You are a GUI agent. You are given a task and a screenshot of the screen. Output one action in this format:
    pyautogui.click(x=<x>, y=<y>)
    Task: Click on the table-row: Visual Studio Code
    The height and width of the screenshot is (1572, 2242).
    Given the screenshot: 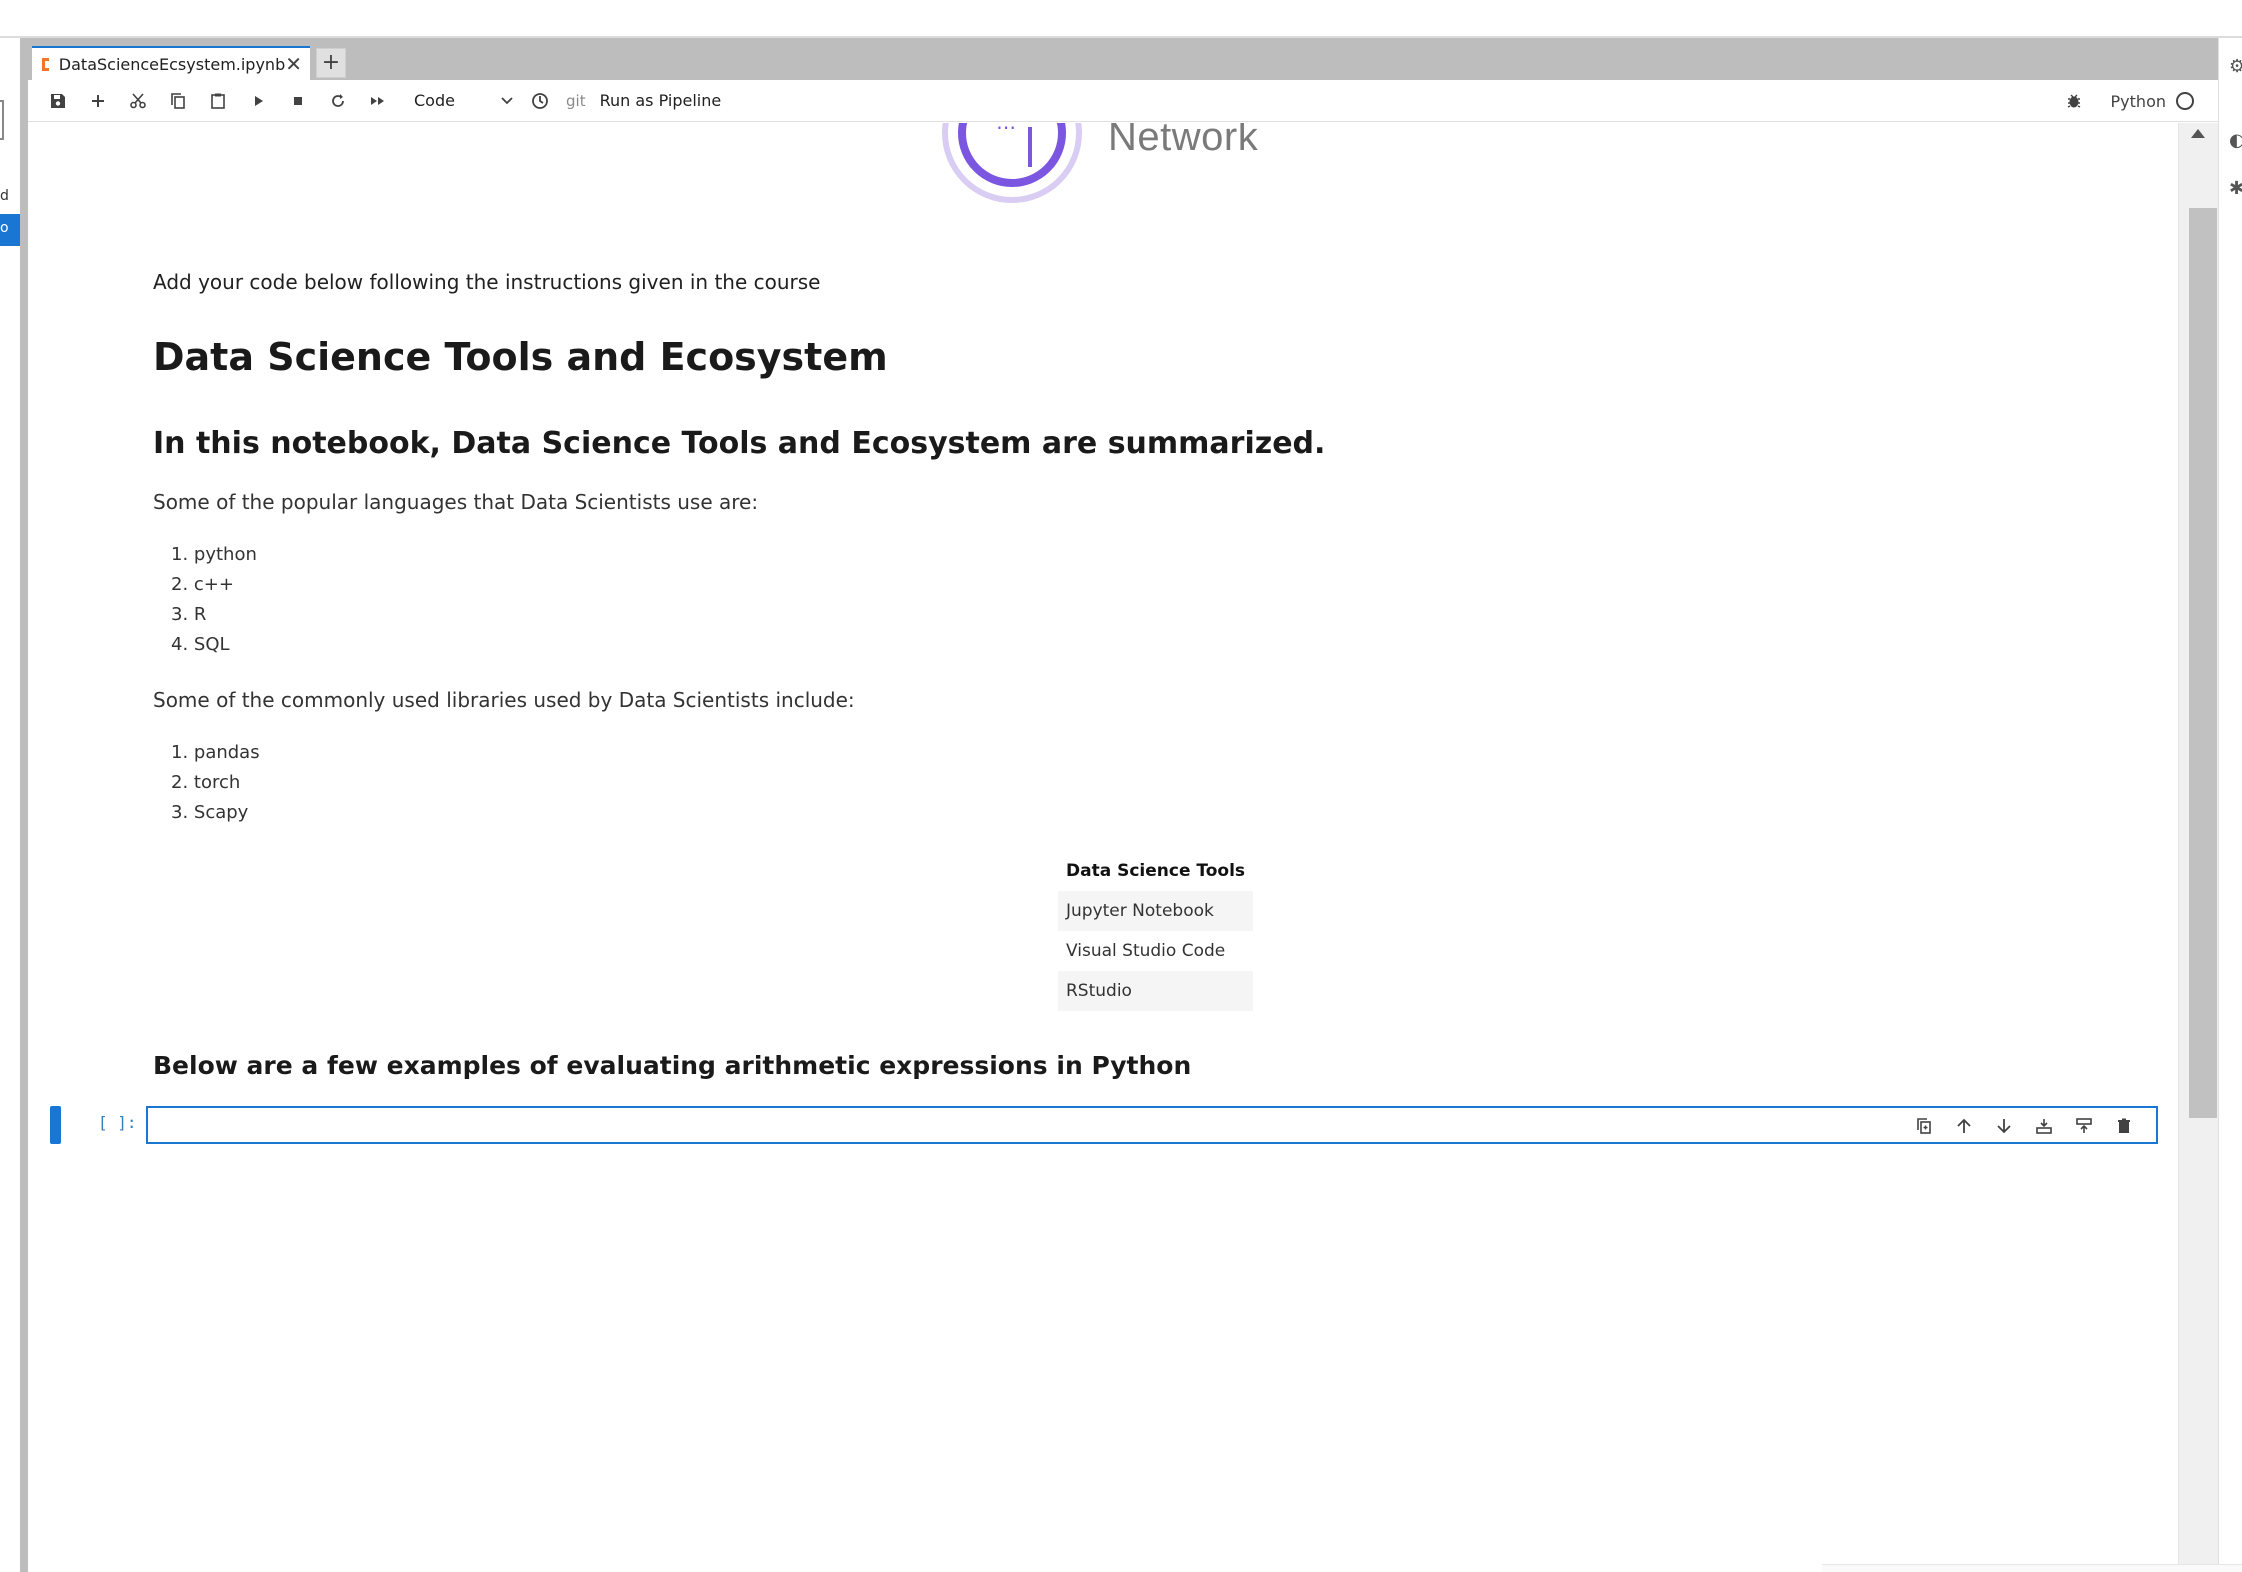 What is the action you would take?
    pyautogui.click(x=1155, y=951)
    